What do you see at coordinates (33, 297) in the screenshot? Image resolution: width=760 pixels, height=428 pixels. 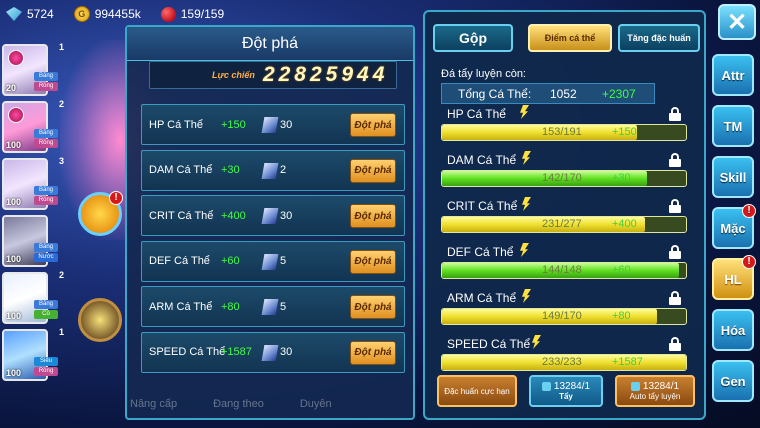 I see `pet-slot: 2 100 Băng Cỏ` at bounding box center [33, 297].